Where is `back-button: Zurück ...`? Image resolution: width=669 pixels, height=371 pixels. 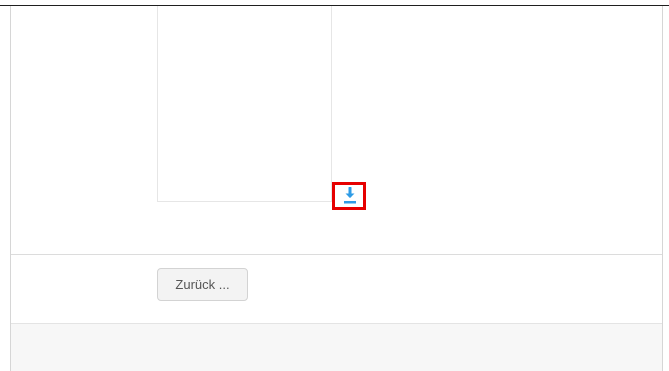 back-button: Zurück ... is located at coordinates (202, 284).